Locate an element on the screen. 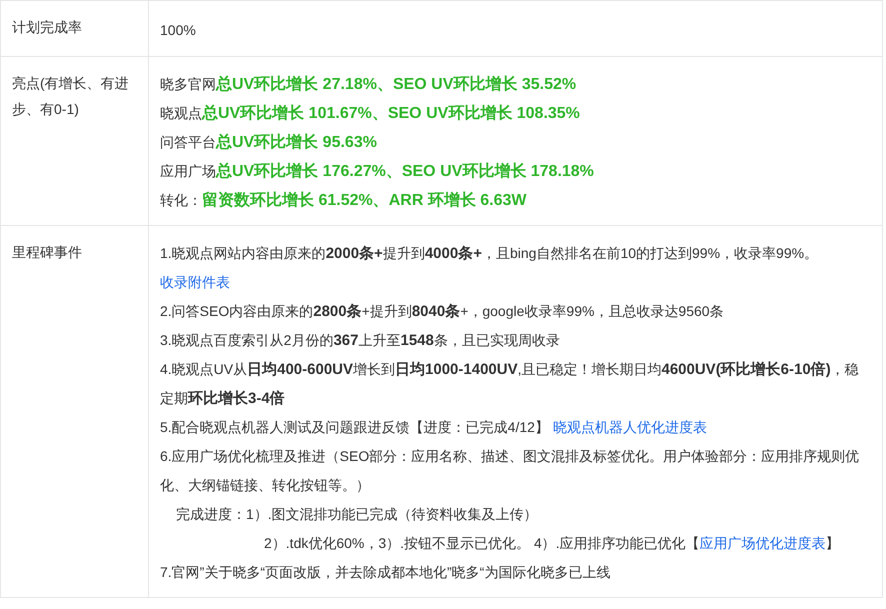  link: 应用广场优化进度表 is located at coordinates (763, 543).